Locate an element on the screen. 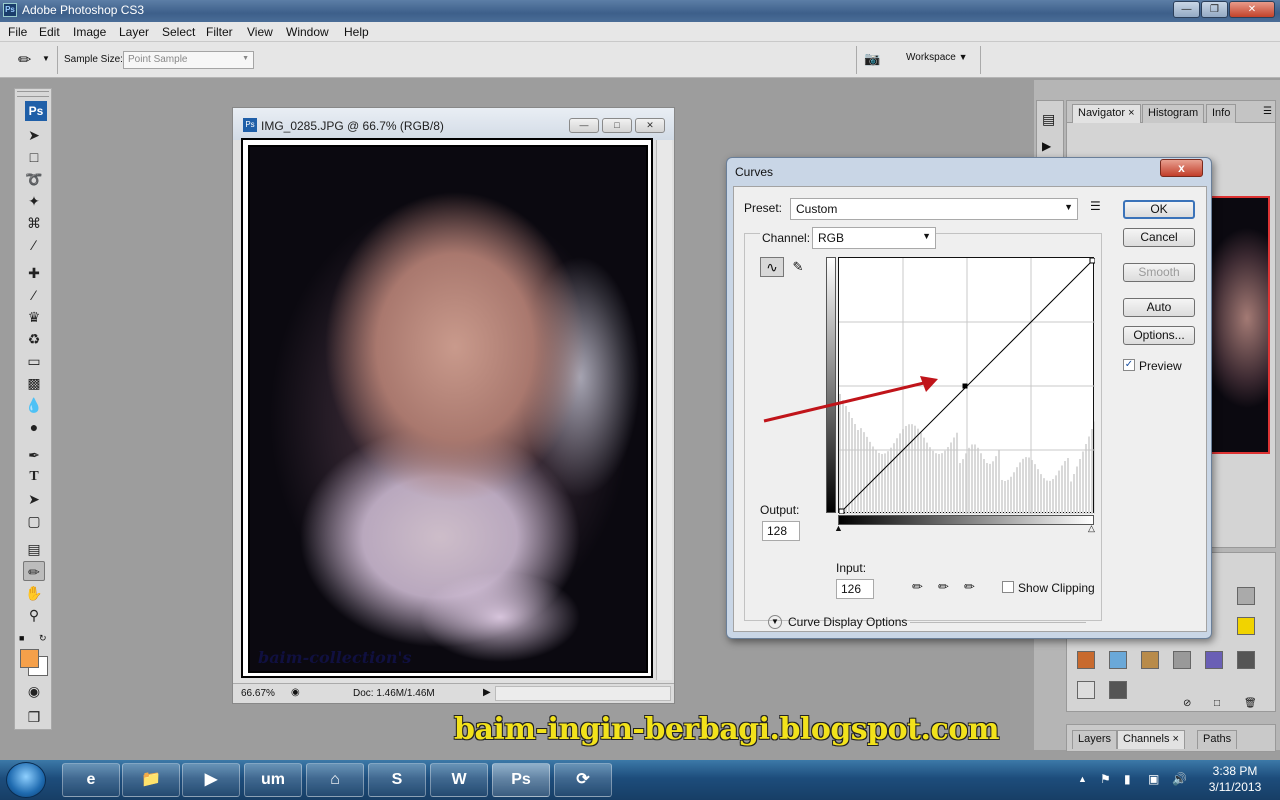 This screenshot has width=1280, height=800. smooth-button: Smooth is located at coordinates (1159, 272).